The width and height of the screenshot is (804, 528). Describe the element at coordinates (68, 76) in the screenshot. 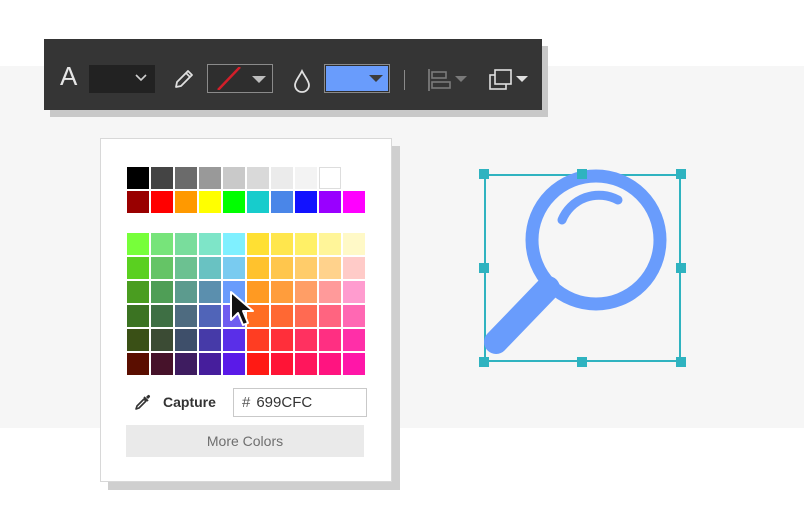

I see `text-icon: A` at that location.